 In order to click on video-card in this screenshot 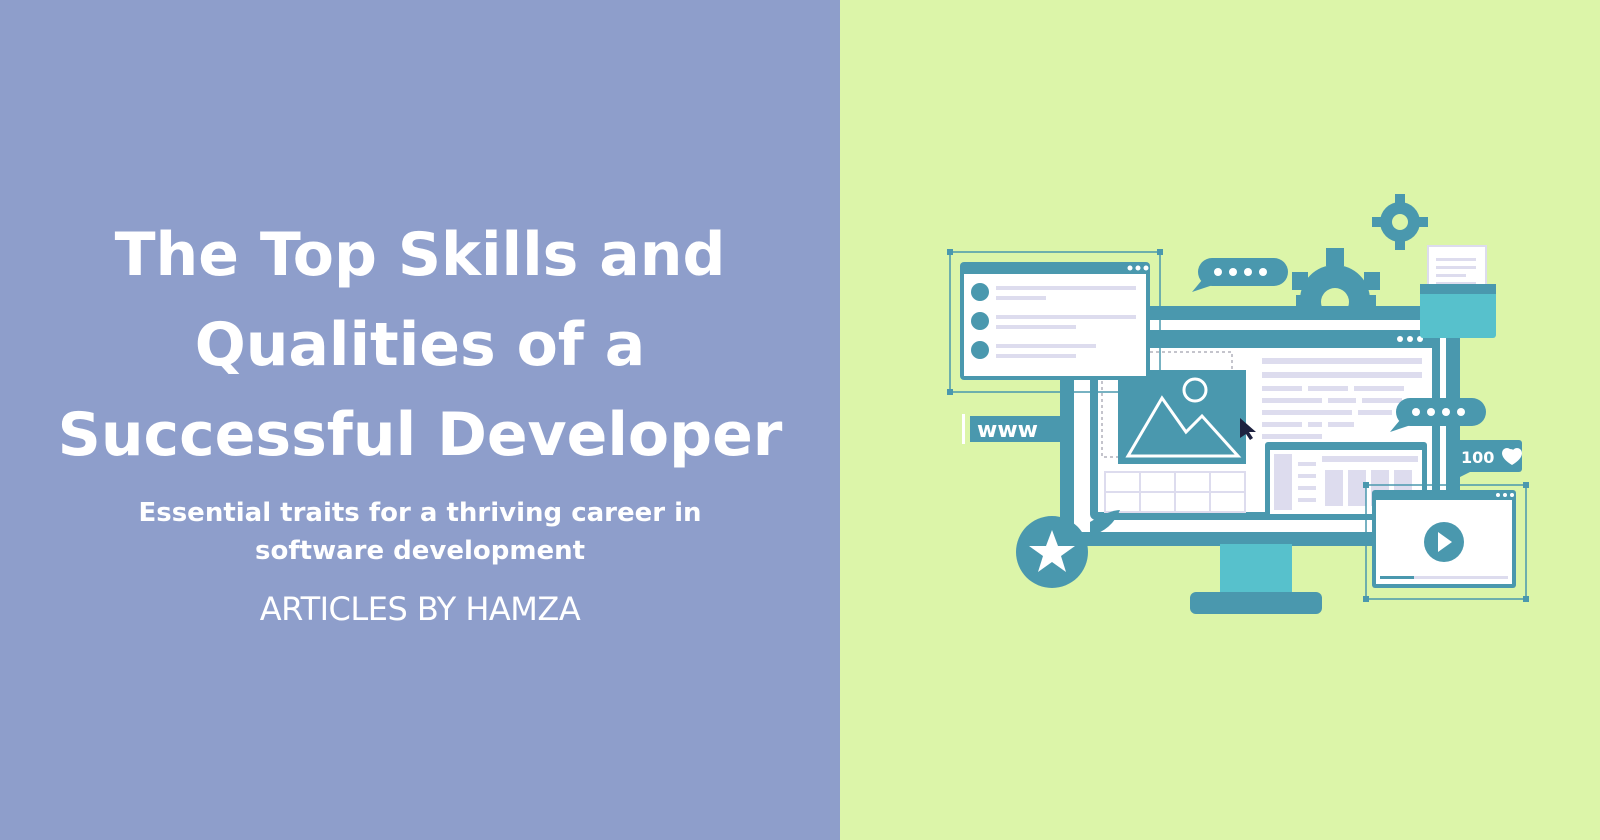, I will do `click(1446, 542)`.